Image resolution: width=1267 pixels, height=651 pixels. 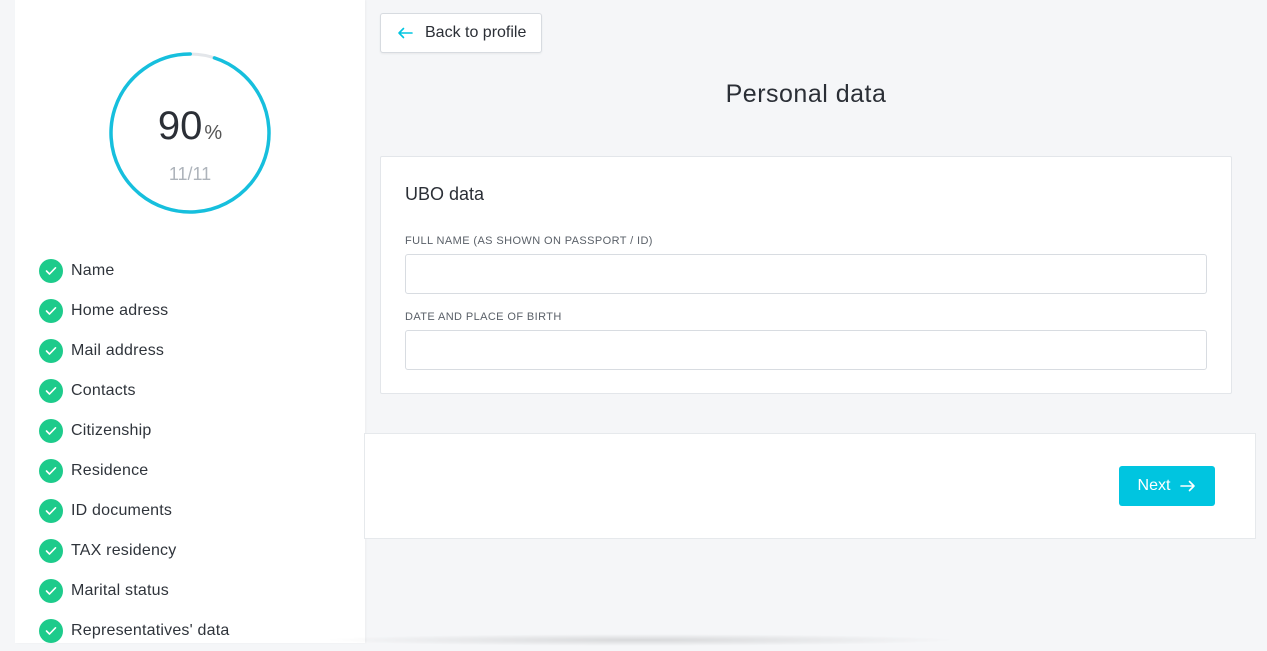 What do you see at coordinates (529, 241) in the screenshot?
I see `full-name-label: FULL NAME (AS SHOWN ON PASSPORT / ID)` at bounding box center [529, 241].